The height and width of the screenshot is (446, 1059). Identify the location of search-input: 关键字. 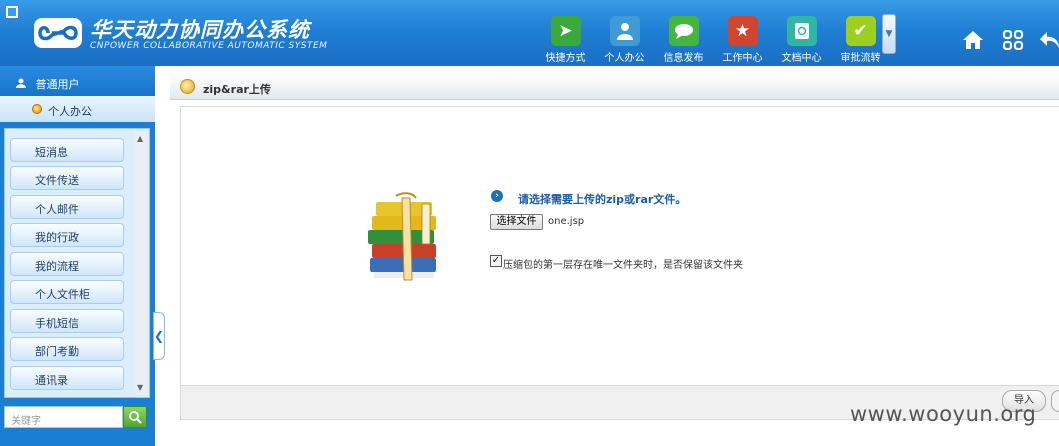
(63, 417).